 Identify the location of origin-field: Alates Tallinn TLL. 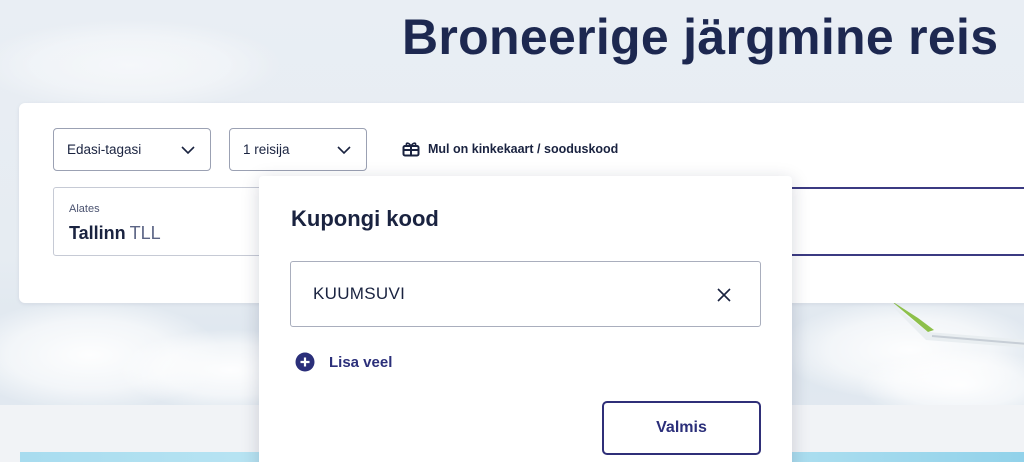
(168, 221).